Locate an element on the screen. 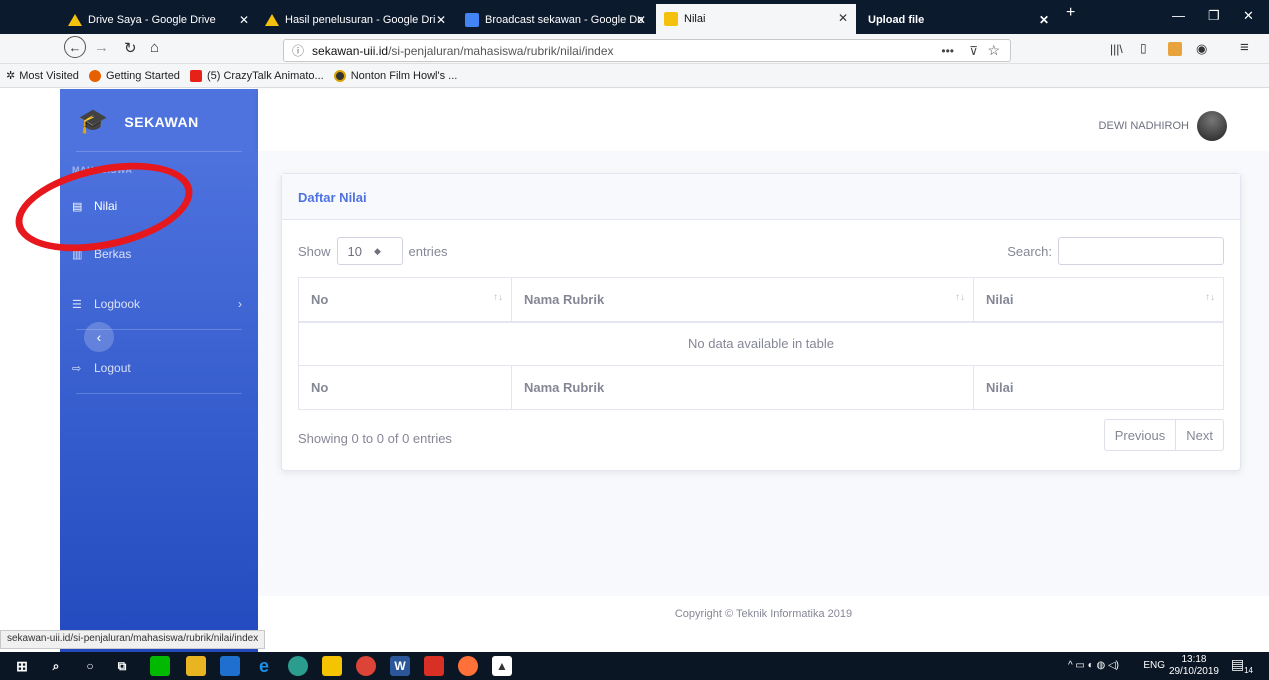 The image size is (1269, 680). google-docs-icon is located at coordinates (472, 20).